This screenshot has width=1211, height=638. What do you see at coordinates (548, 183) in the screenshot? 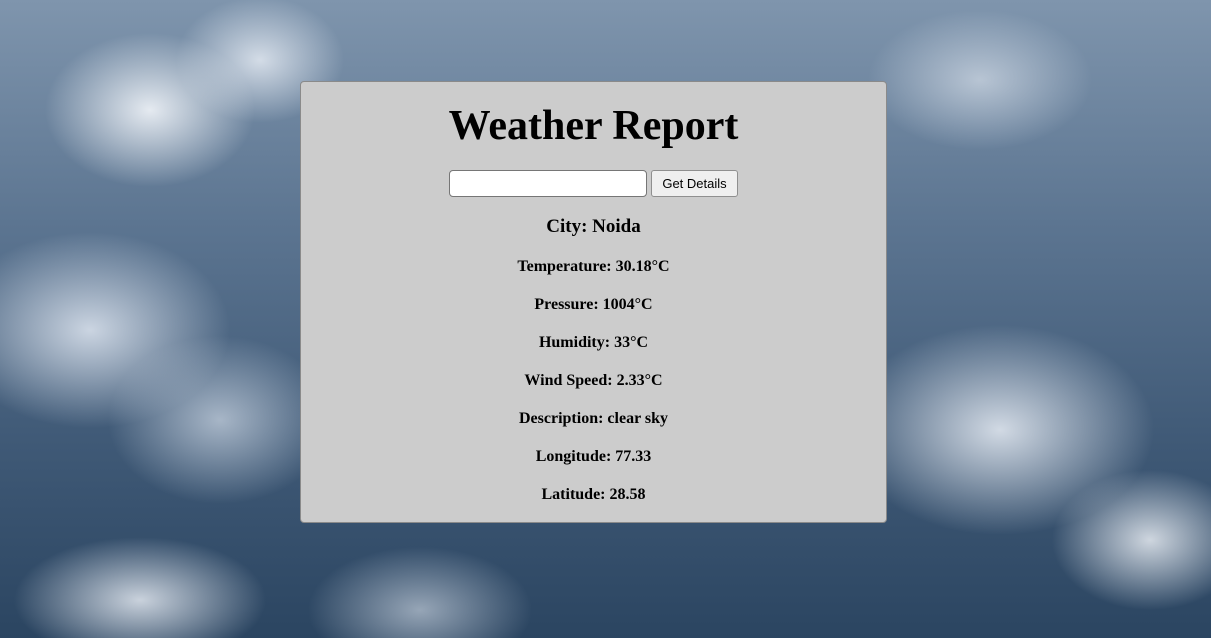
I see `city-search-input` at bounding box center [548, 183].